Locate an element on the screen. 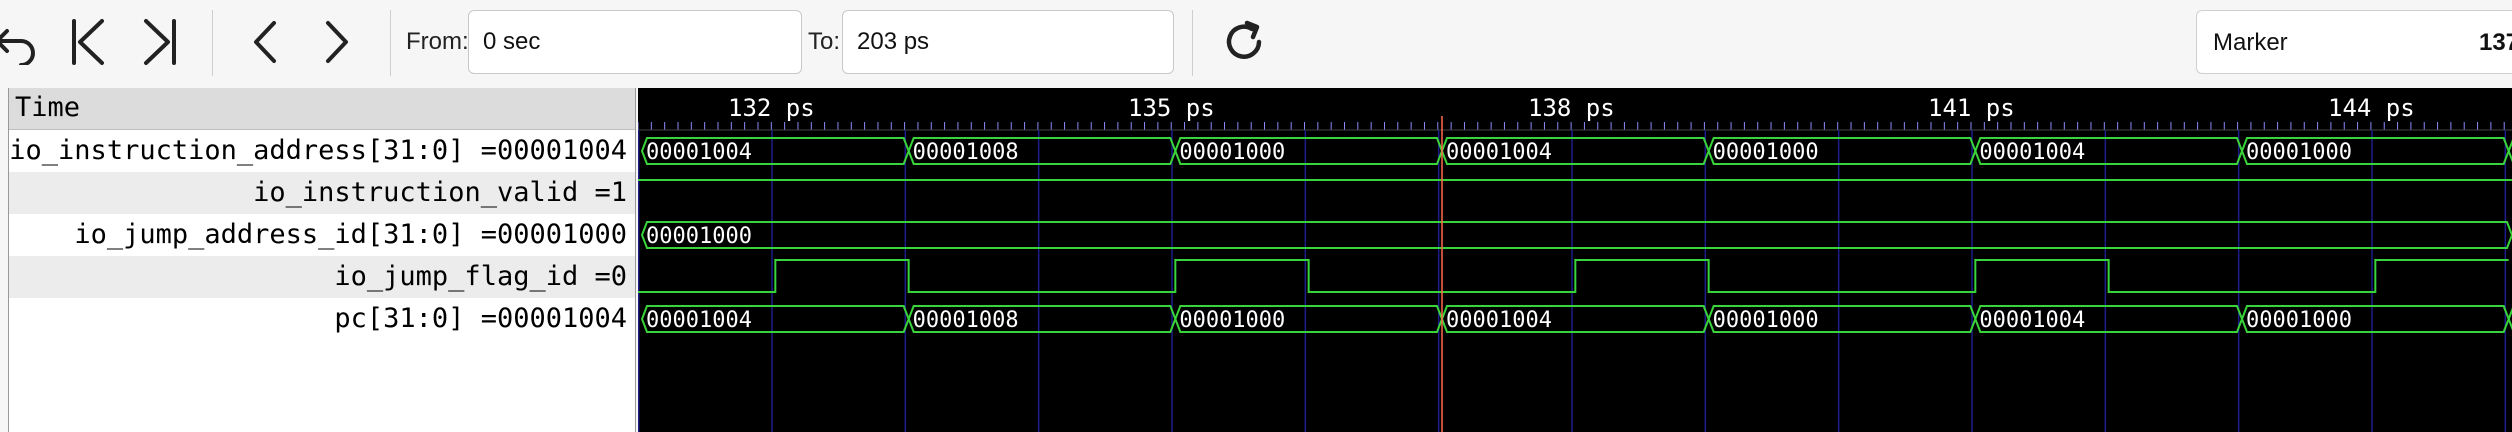 Image resolution: width=2512 pixels, height=432 pixels. reload-icon is located at coordinates (1244, 42).